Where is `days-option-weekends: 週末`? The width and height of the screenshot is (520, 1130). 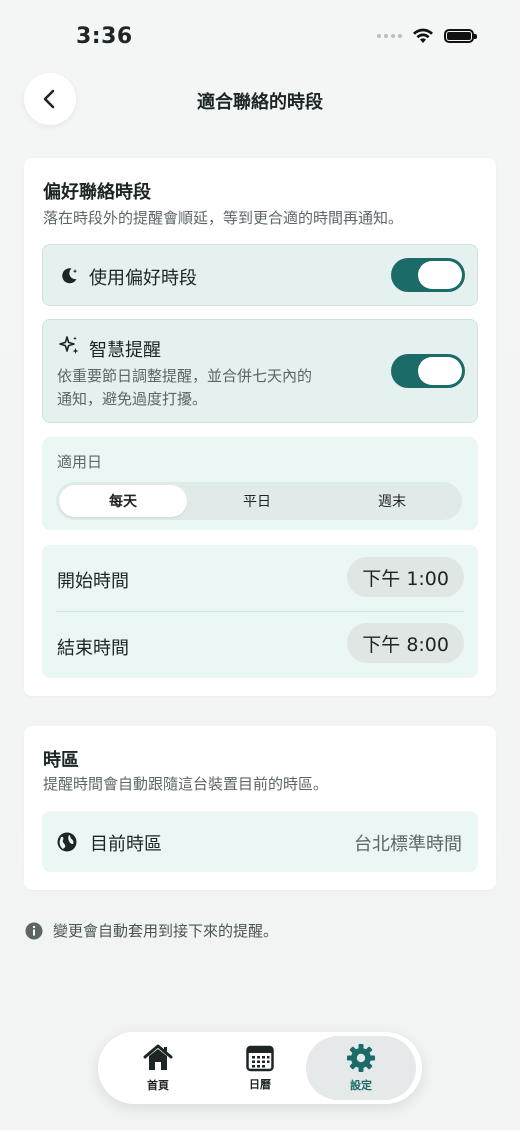
days-option-weekends: 週末 is located at coordinates (392, 501).